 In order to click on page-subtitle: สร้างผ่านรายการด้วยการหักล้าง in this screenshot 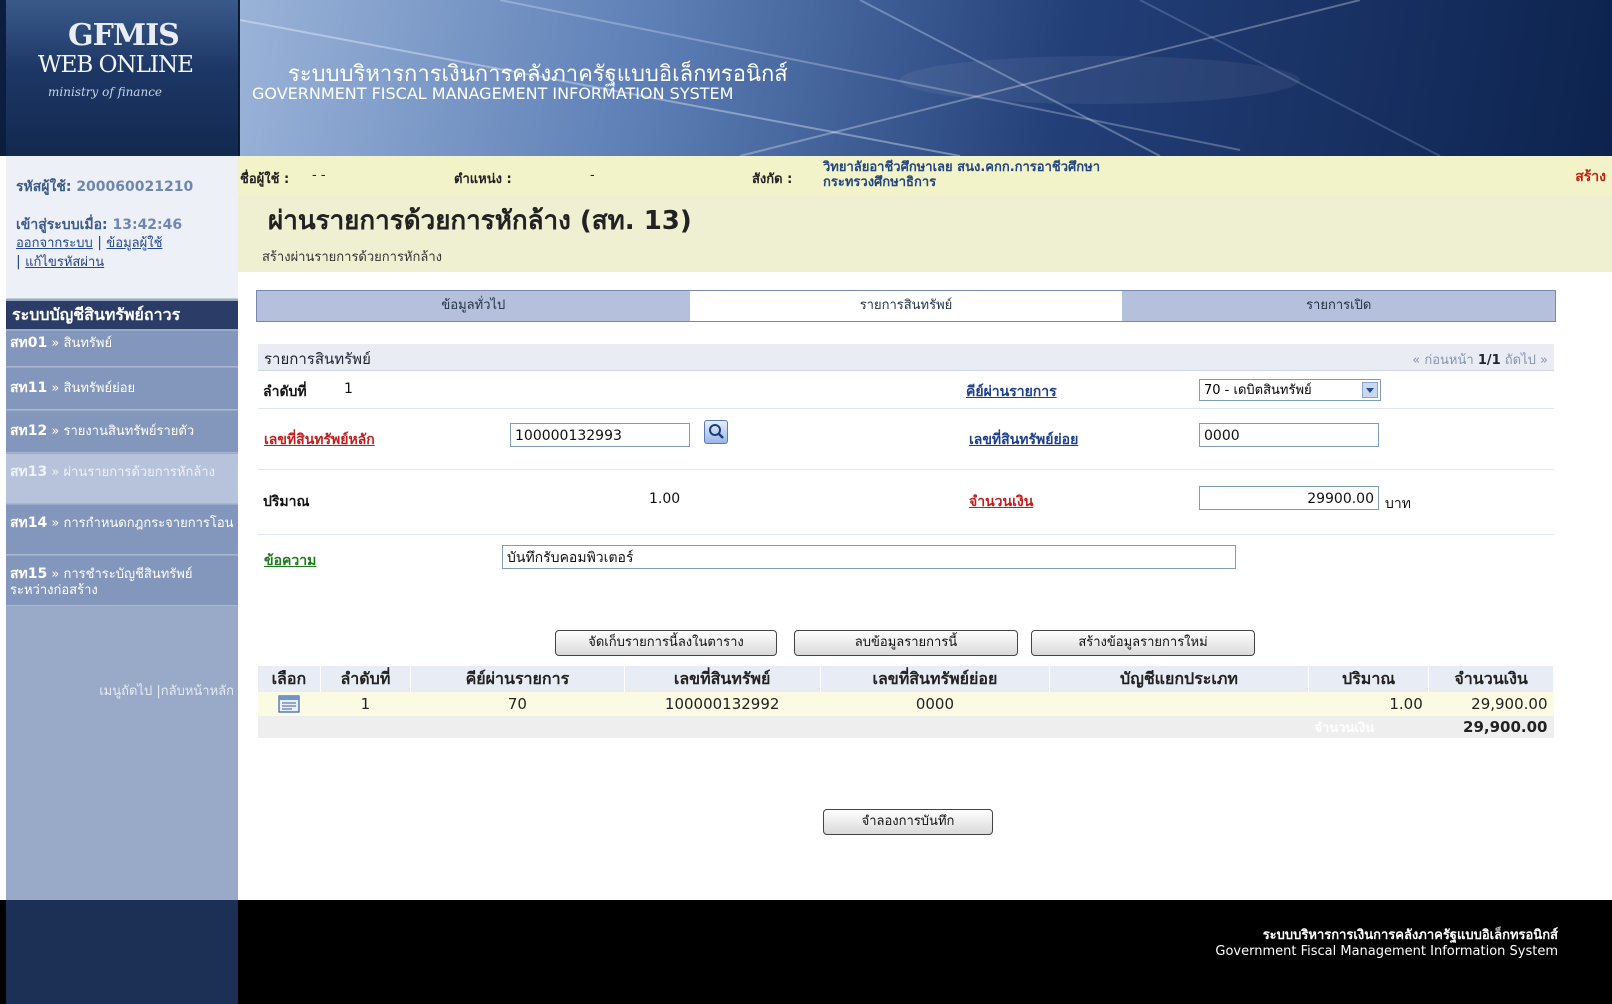, I will do `click(352, 257)`.